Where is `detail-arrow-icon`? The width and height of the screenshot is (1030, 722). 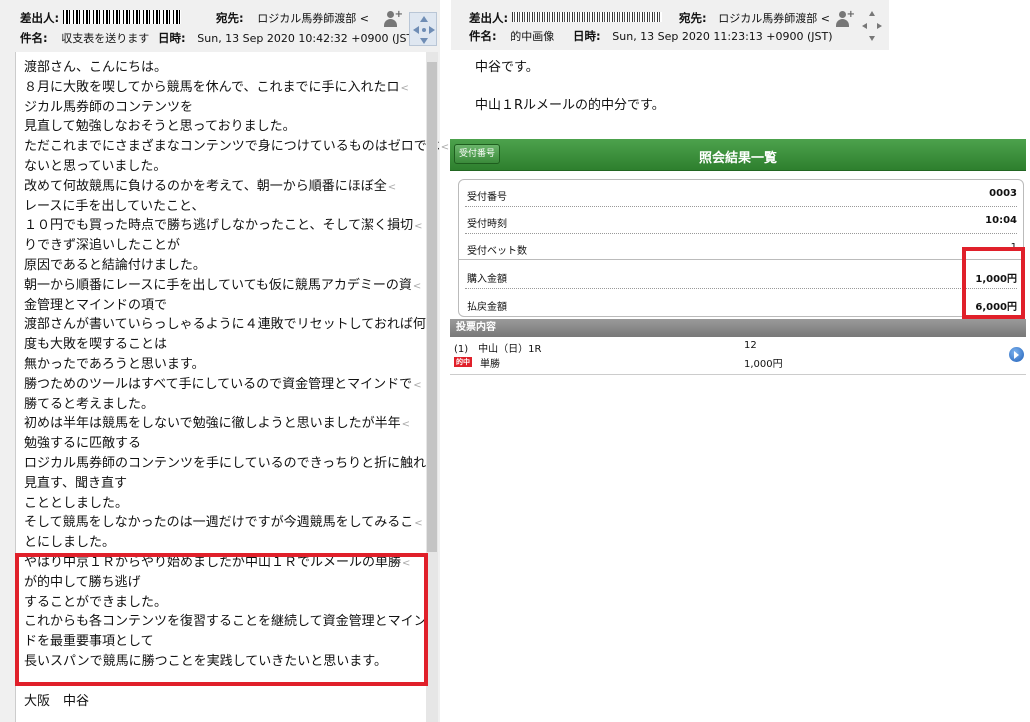 detail-arrow-icon is located at coordinates (1016, 354).